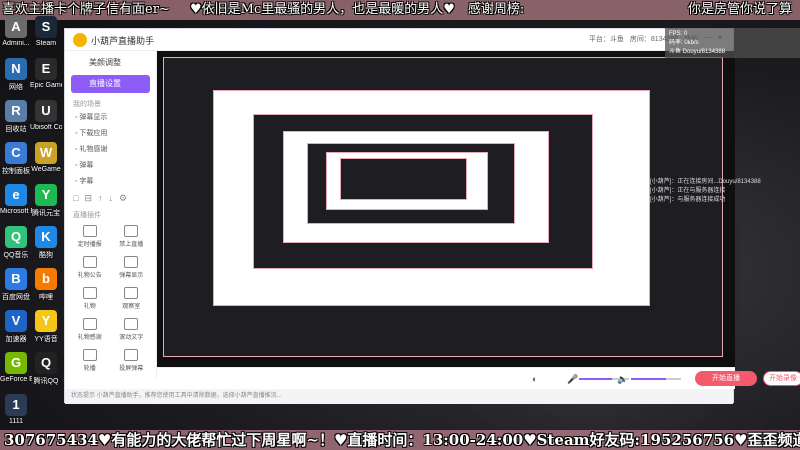  What do you see at coordinates (89, 307) in the screenshot?
I see `plugin-label: 礼物` at bounding box center [89, 307].